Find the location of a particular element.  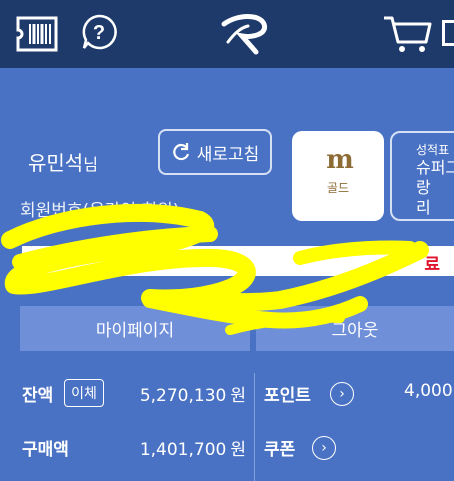

user-name-suffix: 님 is located at coordinates (90, 164).